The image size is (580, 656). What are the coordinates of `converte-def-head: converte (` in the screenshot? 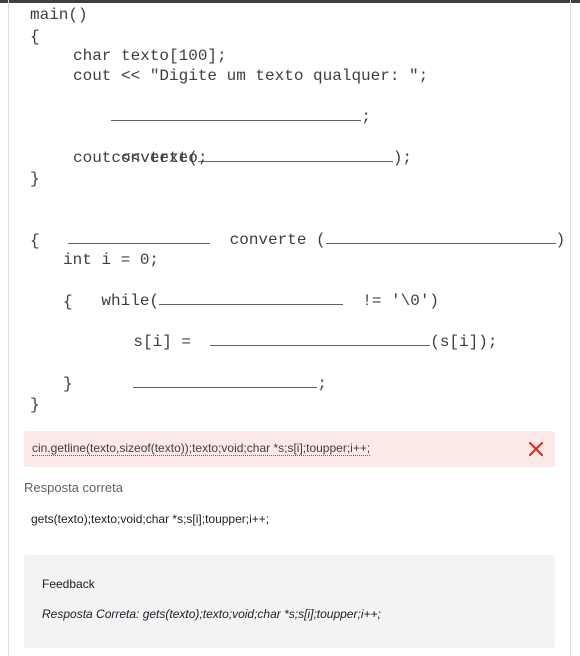 It's located at (277, 240).